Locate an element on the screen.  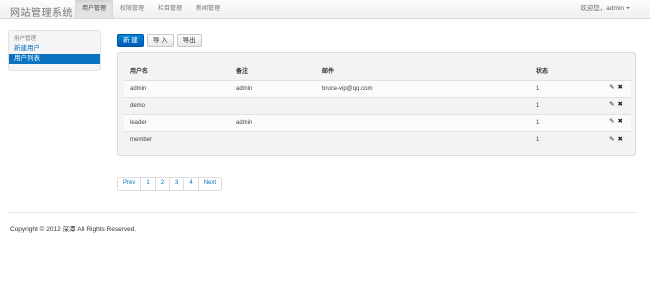
cell-username: admin is located at coordinates (177, 88).